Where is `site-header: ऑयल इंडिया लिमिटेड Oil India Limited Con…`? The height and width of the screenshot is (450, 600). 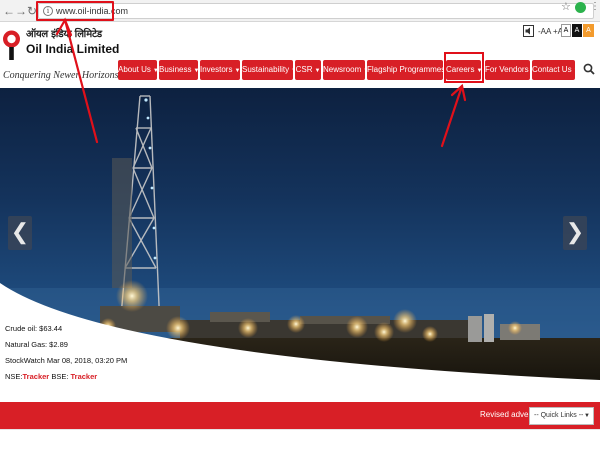 site-header: ऑयल इंडिया लिमिटेड Oil India Limited Con… is located at coordinates (300, 55).